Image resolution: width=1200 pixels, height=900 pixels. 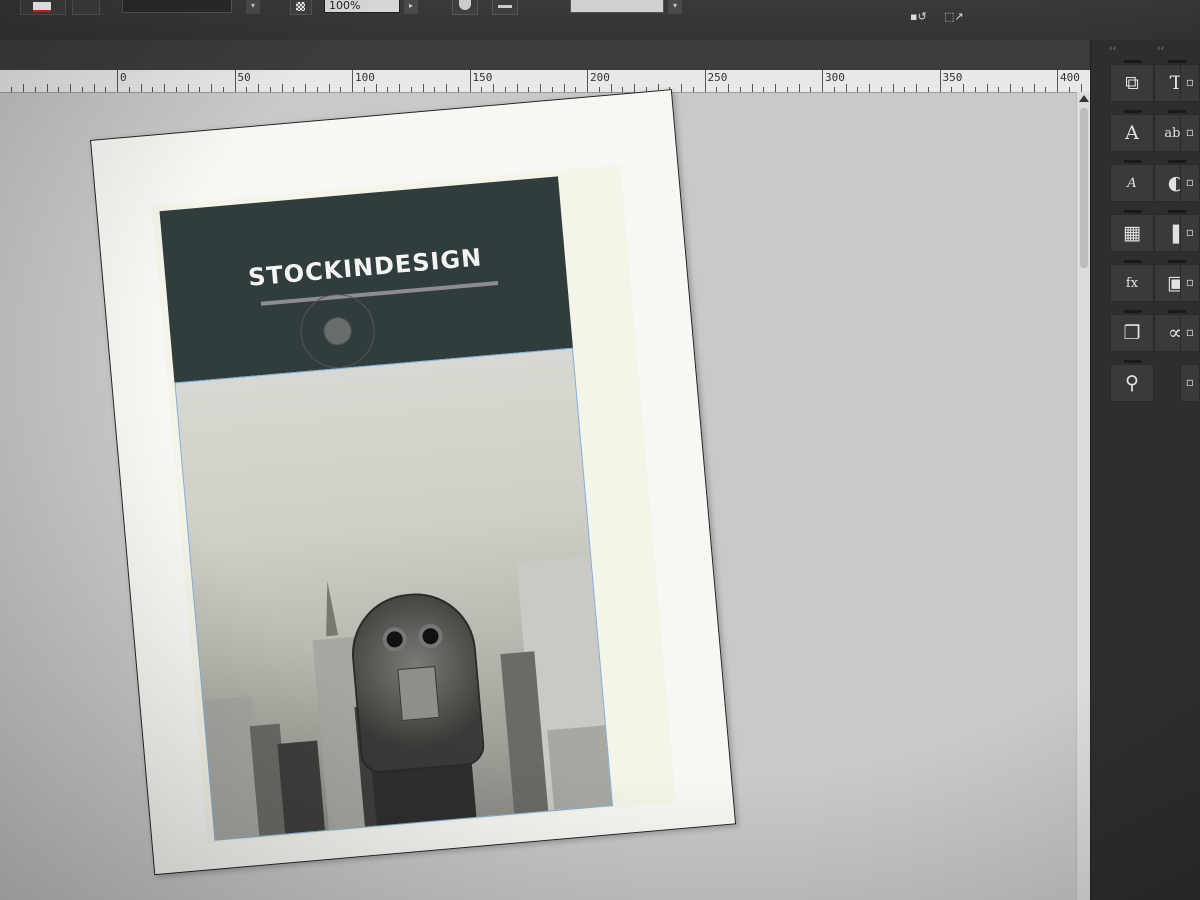 What do you see at coordinates (505, 7) in the screenshot?
I see `align-icon` at bounding box center [505, 7].